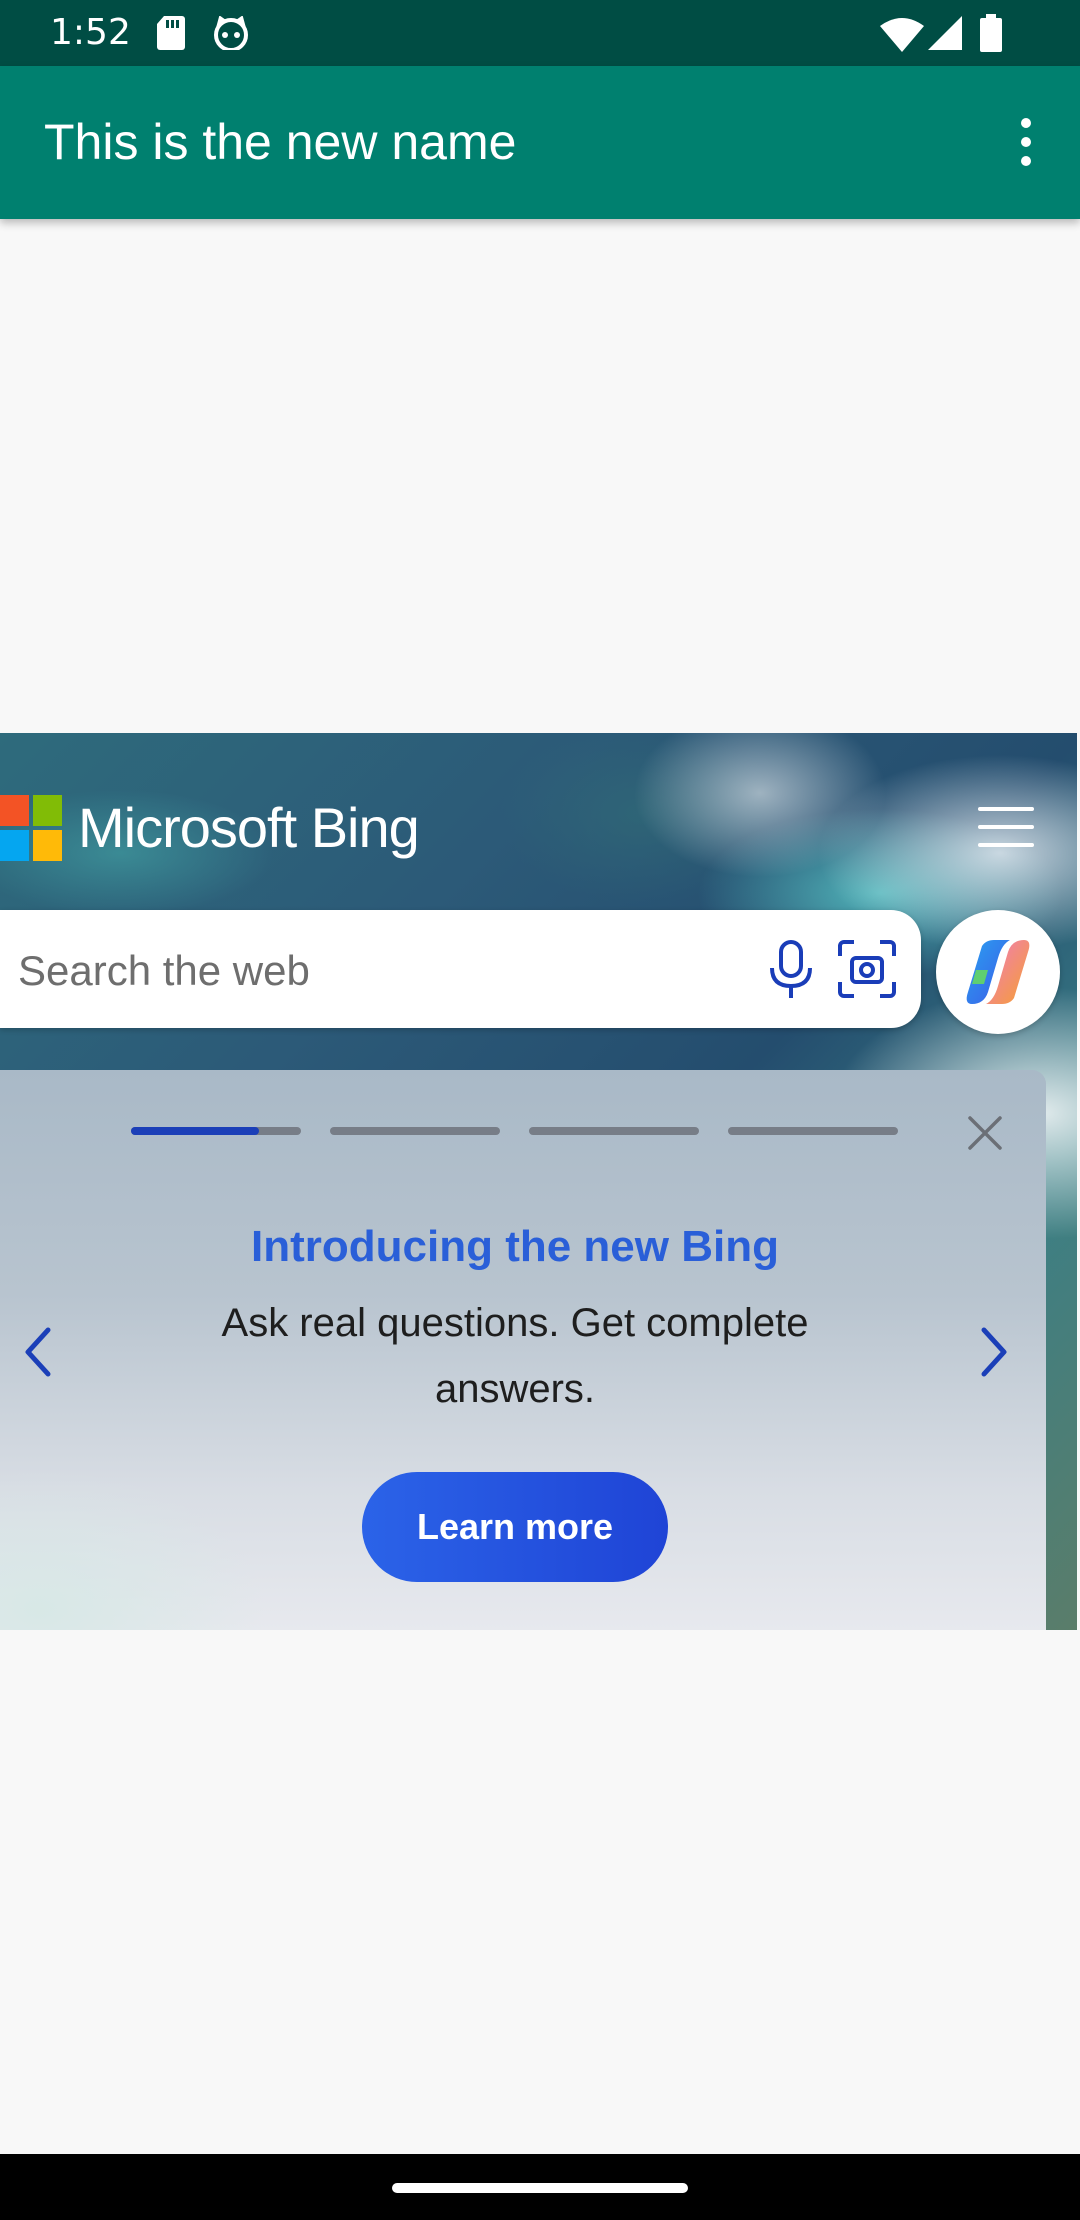 The width and height of the screenshot is (1080, 2220). What do you see at coordinates (902, 35) in the screenshot?
I see `wifi-icon` at bounding box center [902, 35].